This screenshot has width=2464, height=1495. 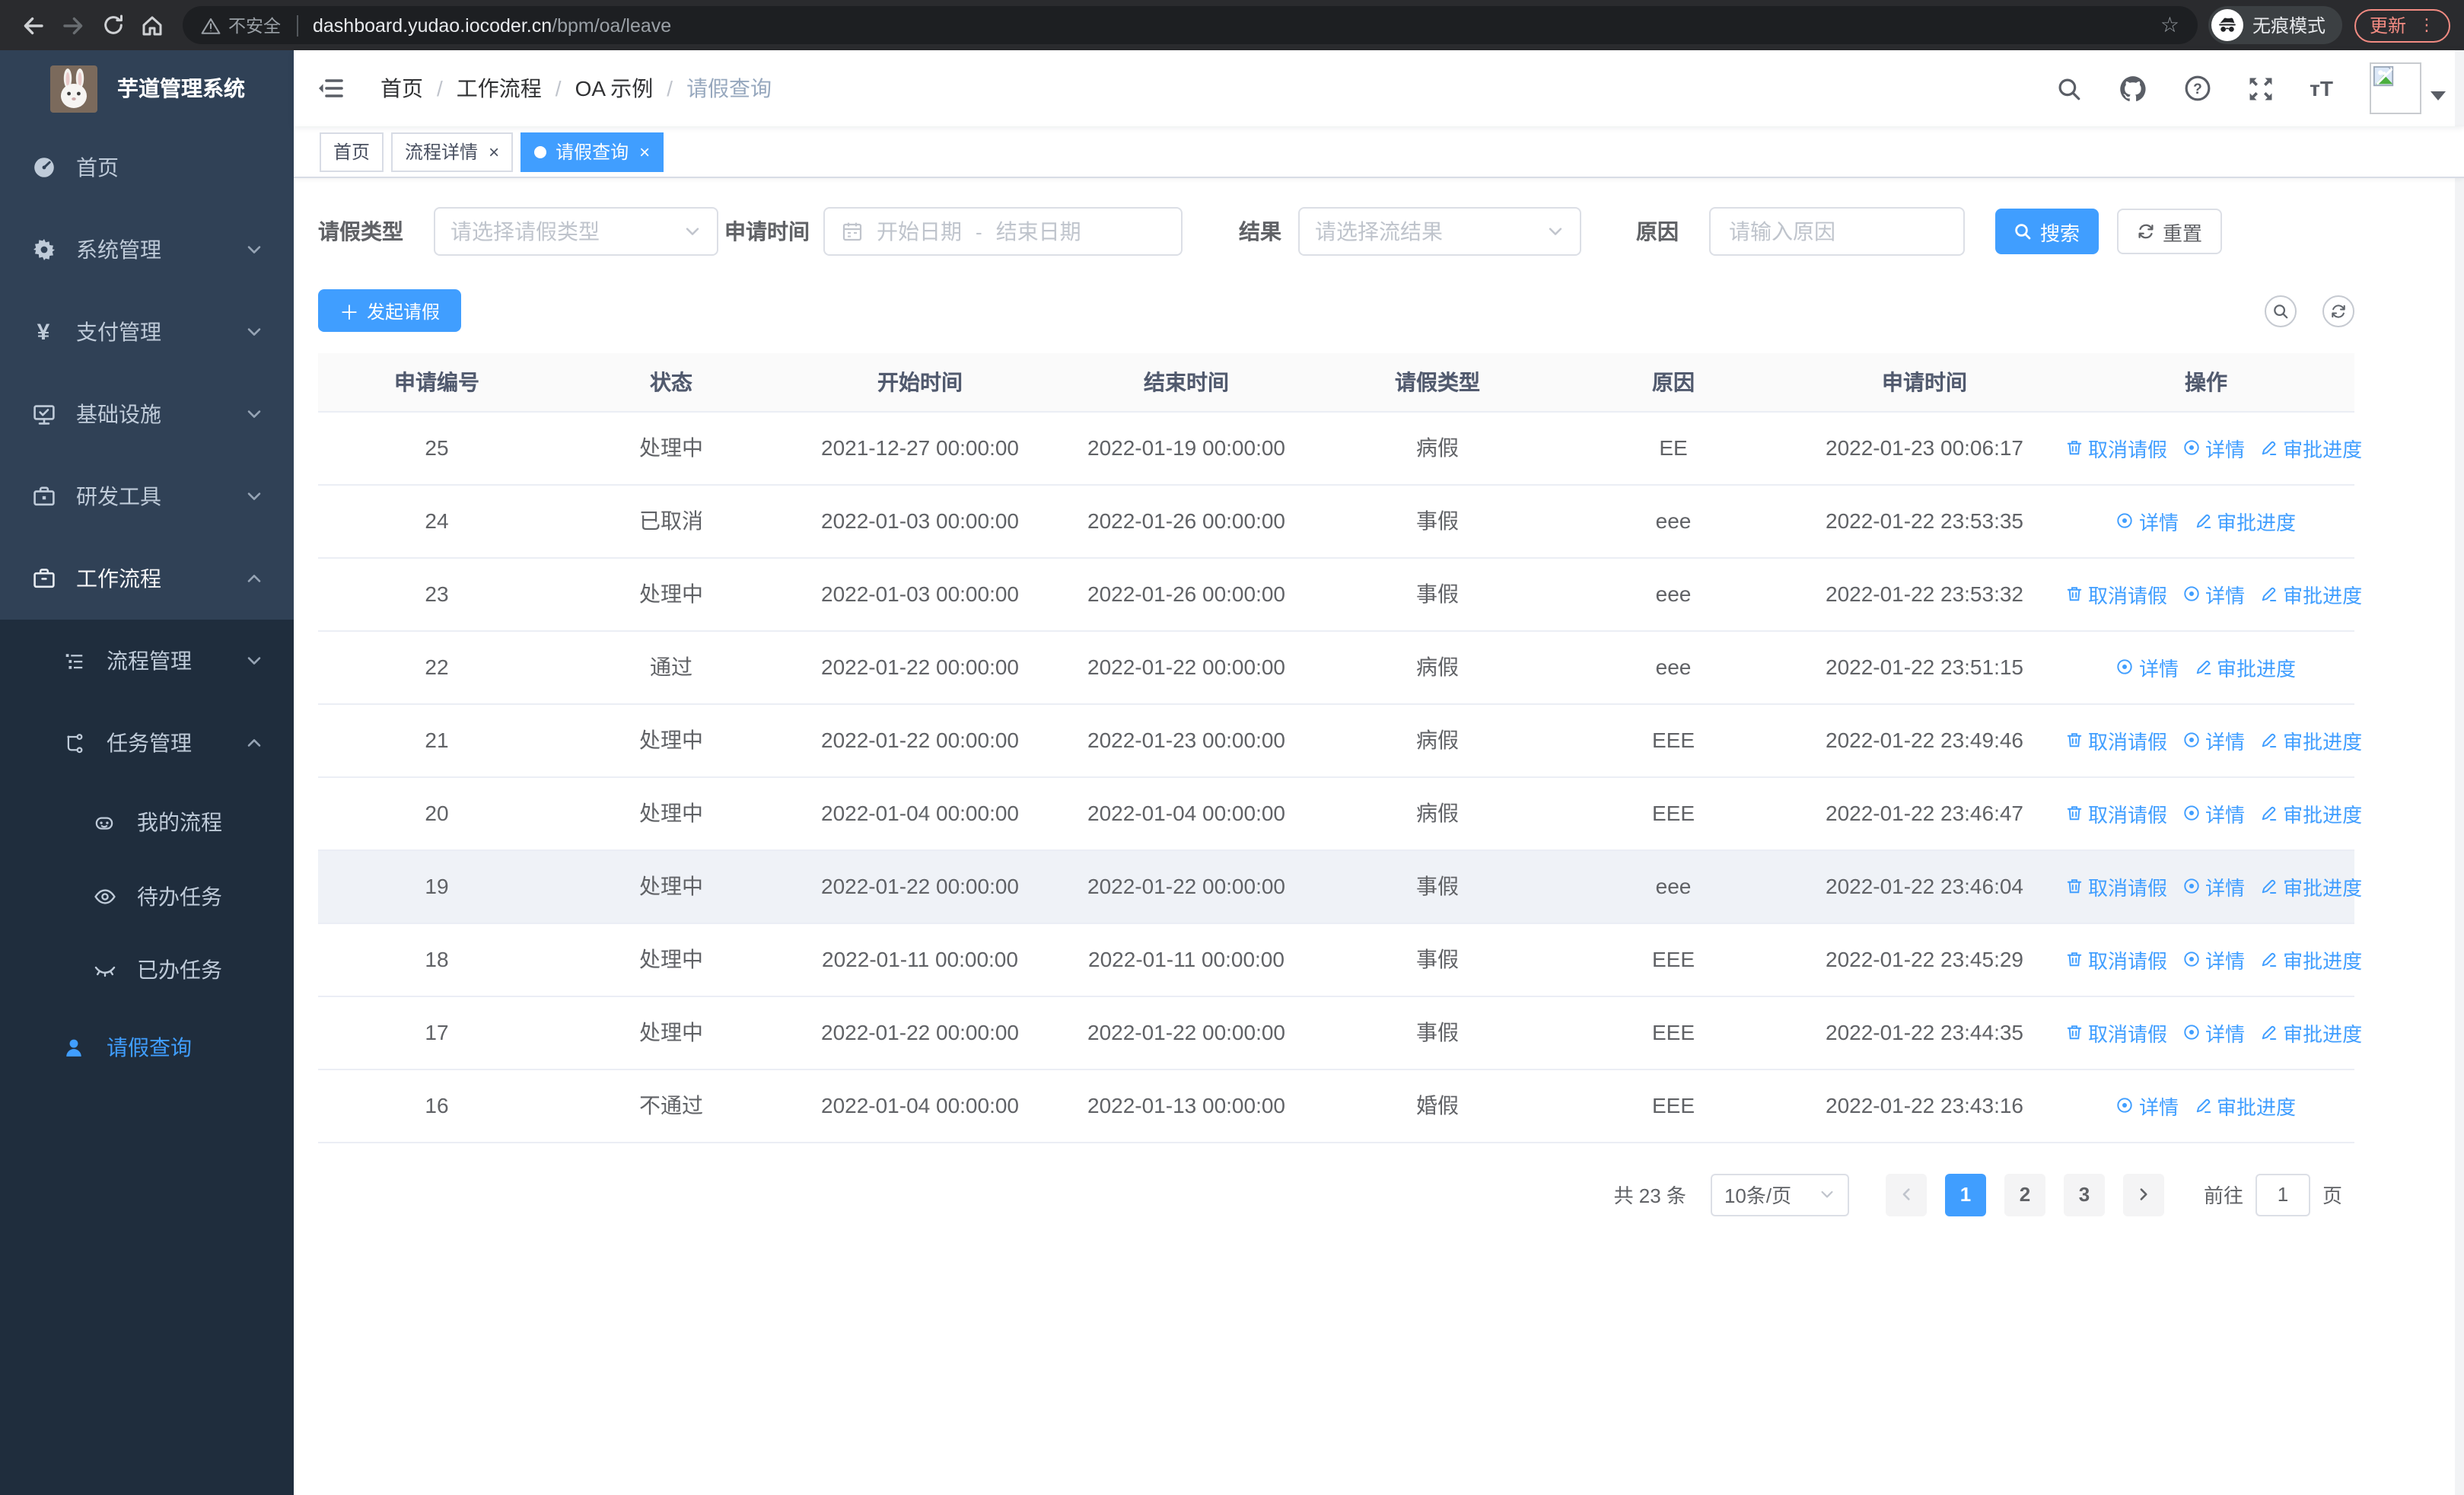 I want to click on cell-end-time: 2022-01-22 00:00:00, so click(x=1186, y=886).